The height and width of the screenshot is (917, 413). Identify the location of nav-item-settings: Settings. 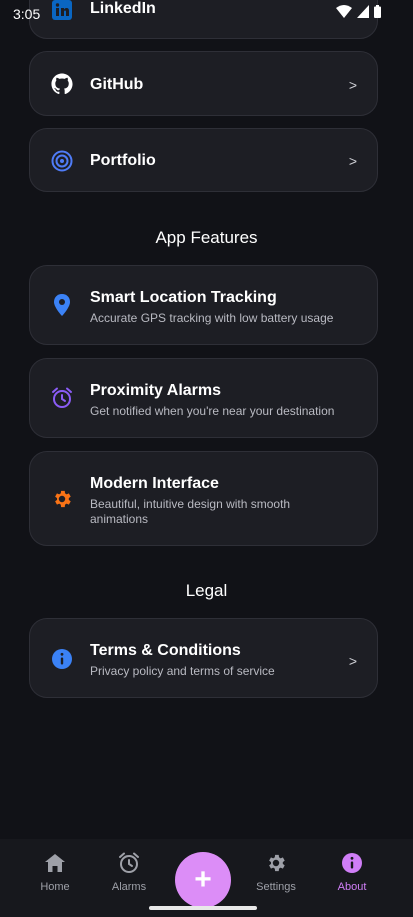
(276, 872).